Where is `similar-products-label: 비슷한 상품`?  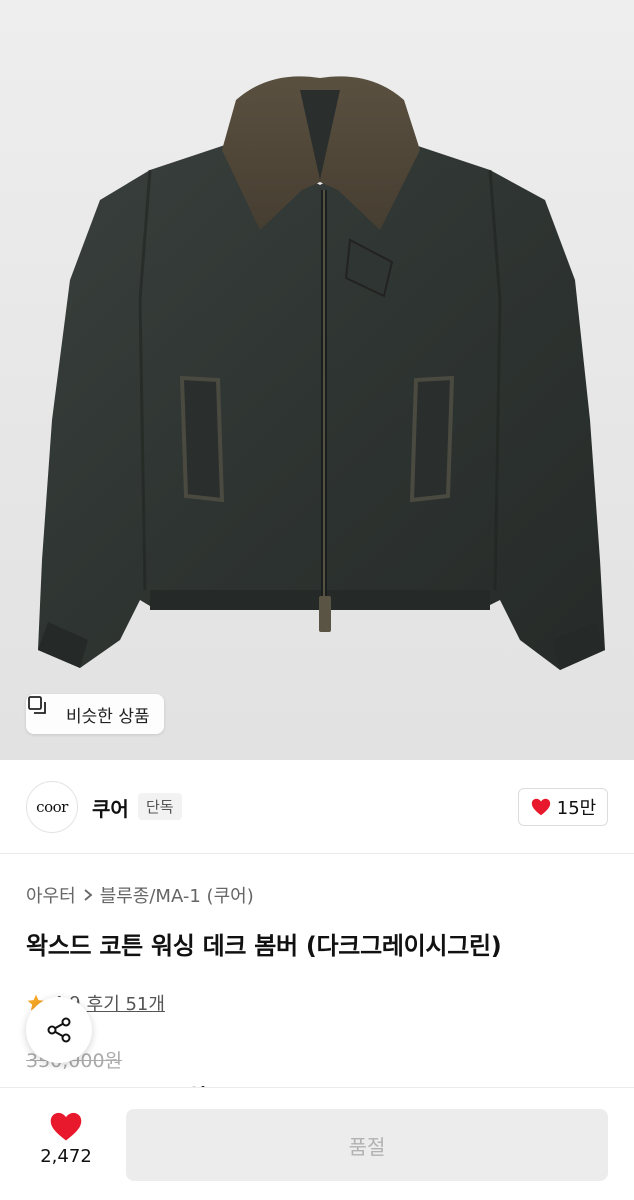 similar-products-label: 비슷한 상품 is located at coordinates (108, 716).